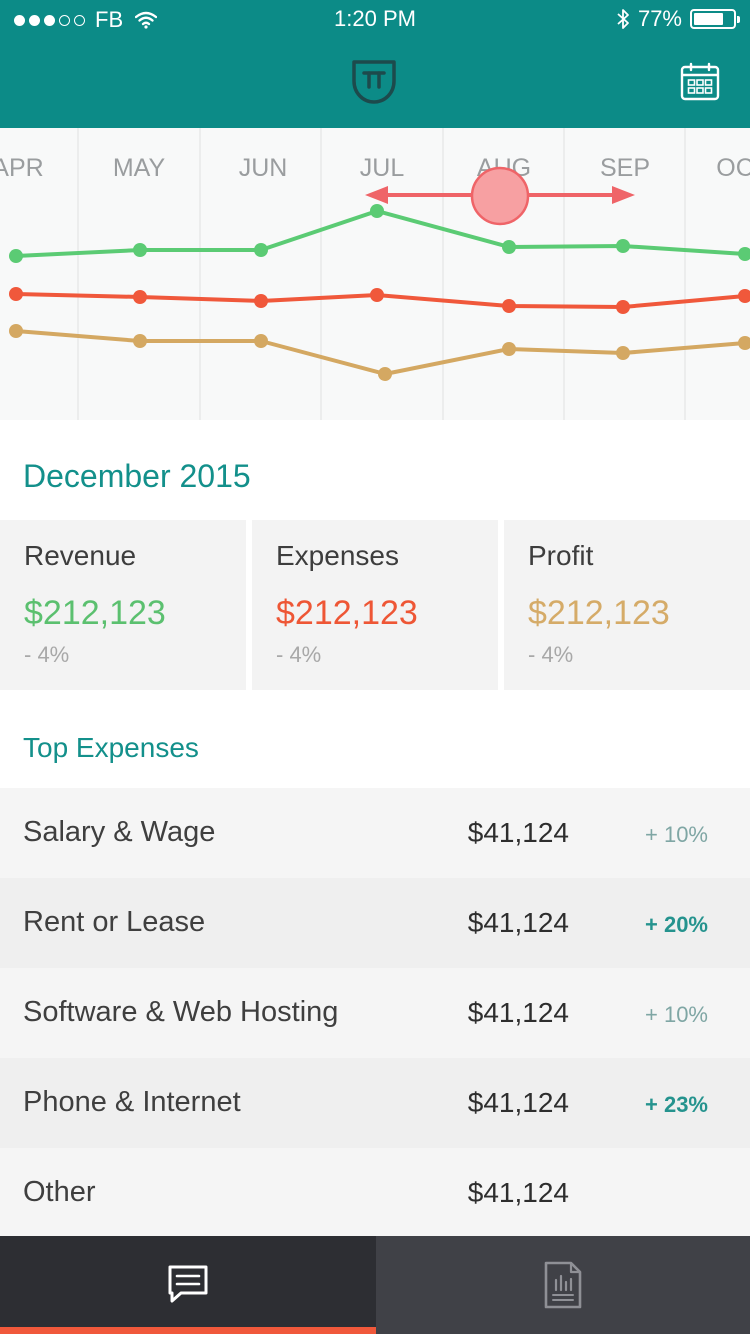 Image resolution: width=750 pixels, height=1334 pixels. Describe the element at coordinates (700, 82) in the screenshot. I see `calendar-icon` at that location.